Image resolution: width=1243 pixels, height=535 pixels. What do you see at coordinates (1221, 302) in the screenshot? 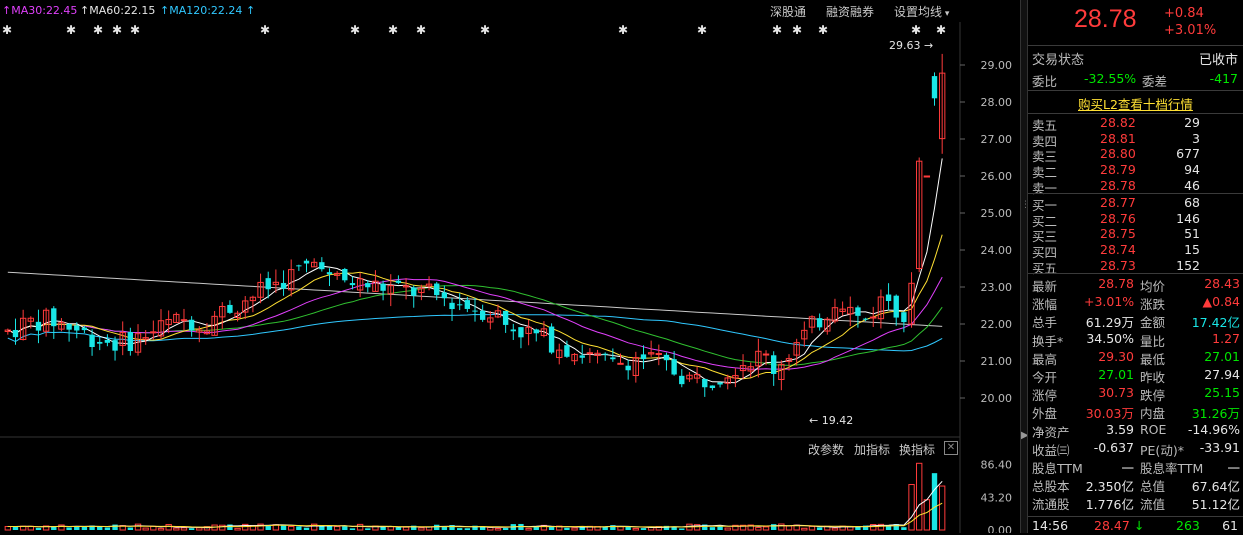
I see `stat-value: ▲0.84` at bounding box center [1221, 302].